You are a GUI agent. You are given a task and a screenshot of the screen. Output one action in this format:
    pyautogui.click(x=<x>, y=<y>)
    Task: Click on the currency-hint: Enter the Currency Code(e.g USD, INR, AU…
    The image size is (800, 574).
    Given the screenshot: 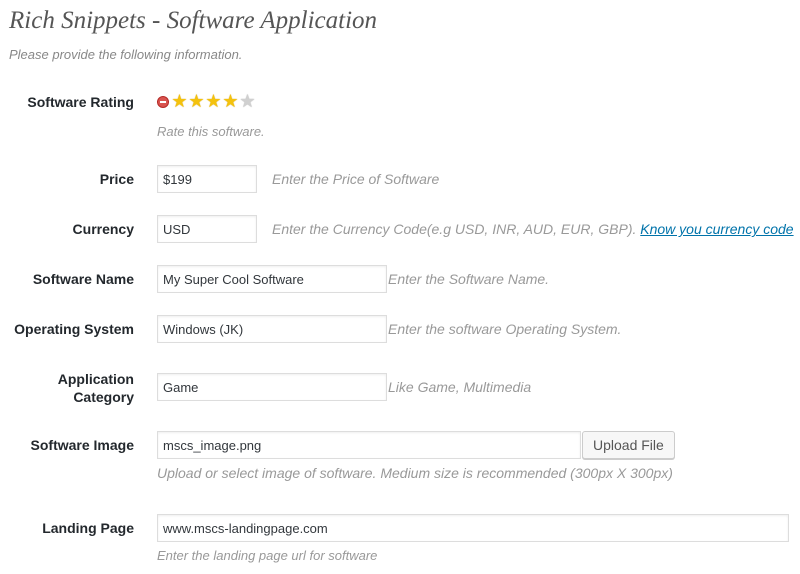 What is the action you would take?
    pyautogui.click(x=533, y=229)
    